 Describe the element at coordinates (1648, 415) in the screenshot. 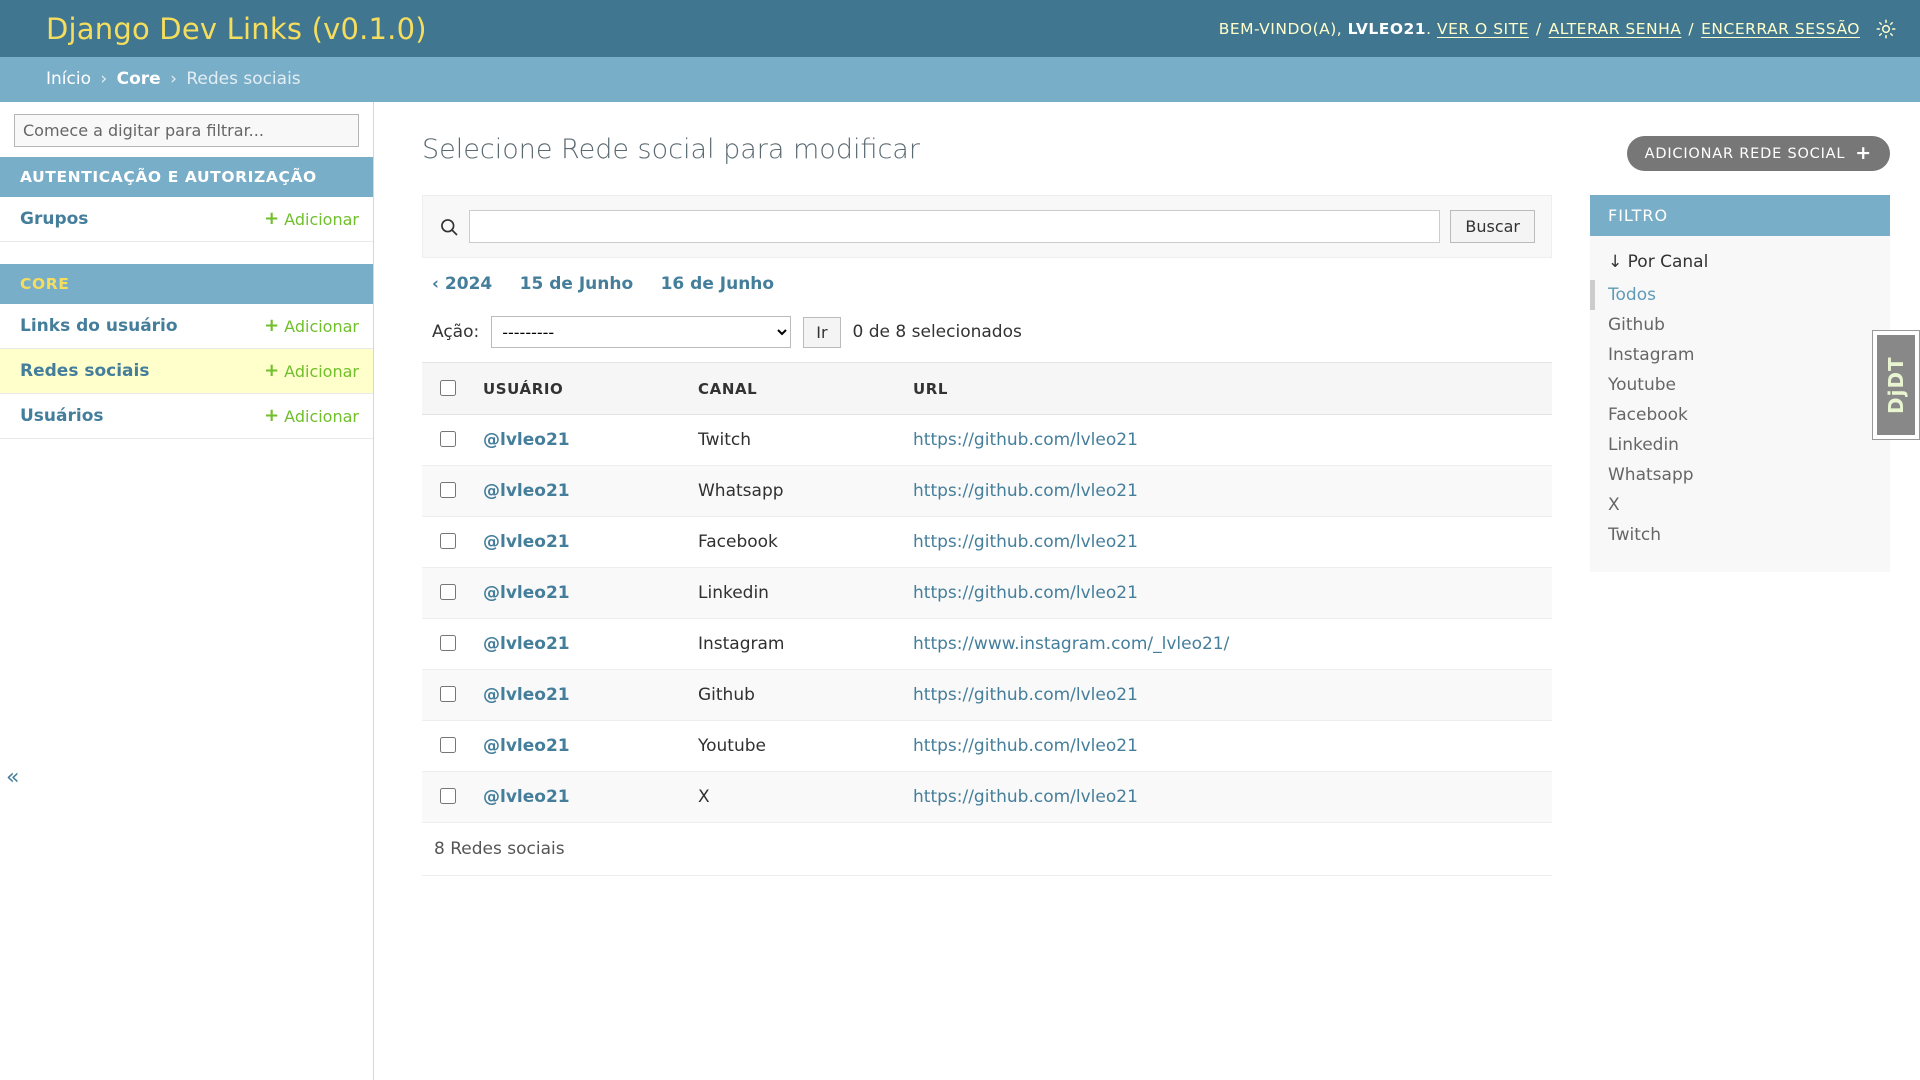

I see `filter-option-link: Facebook` at that location.